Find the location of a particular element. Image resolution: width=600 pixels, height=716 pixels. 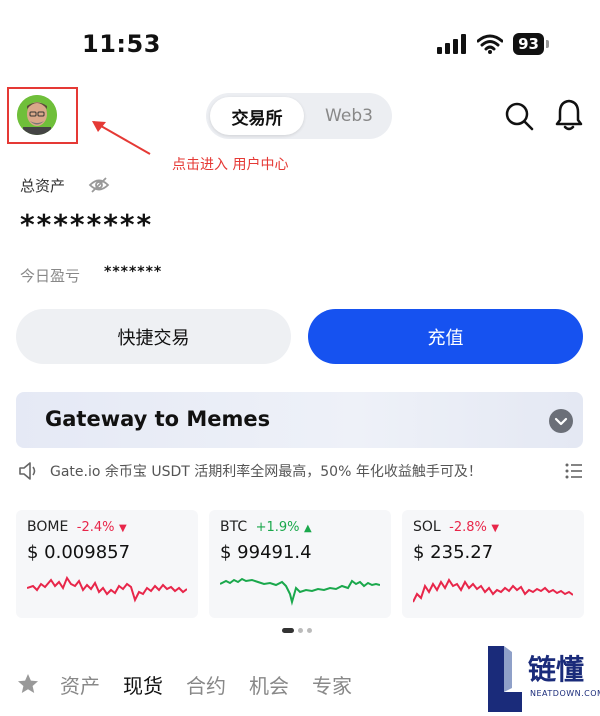

tab-web3: Web3 is located at coordinates (349, 116).